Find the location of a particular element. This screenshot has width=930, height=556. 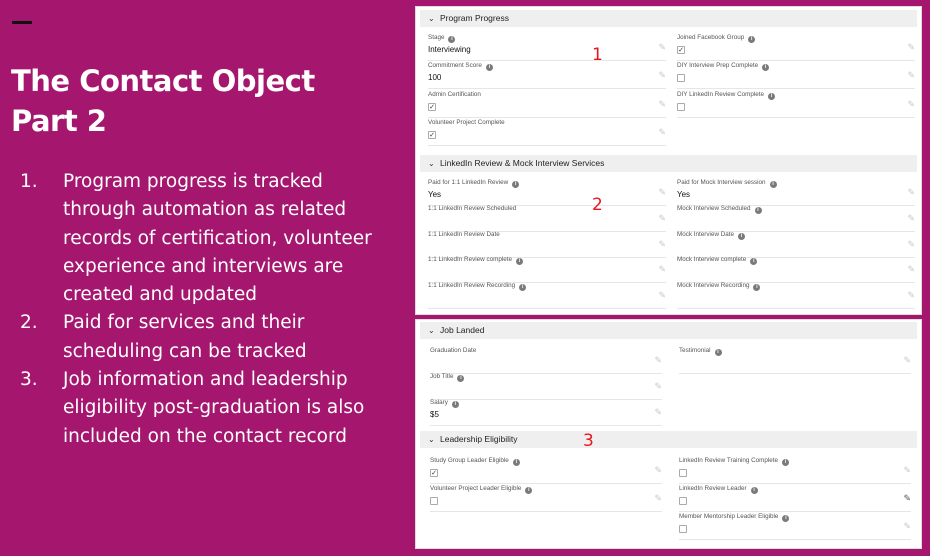

field-linkedin-review-complete: 1:1 LinkedIn Review complete i ✎ is located at coordinates (547, 269).